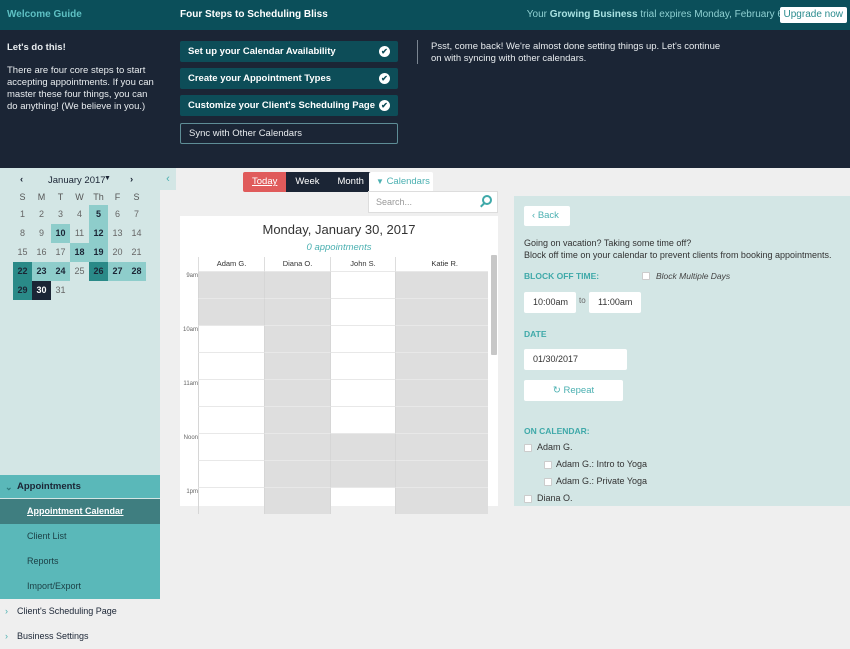 This screenshot has width=850, height=649. I want to click on calendar-day: 14, so click(136, 233).